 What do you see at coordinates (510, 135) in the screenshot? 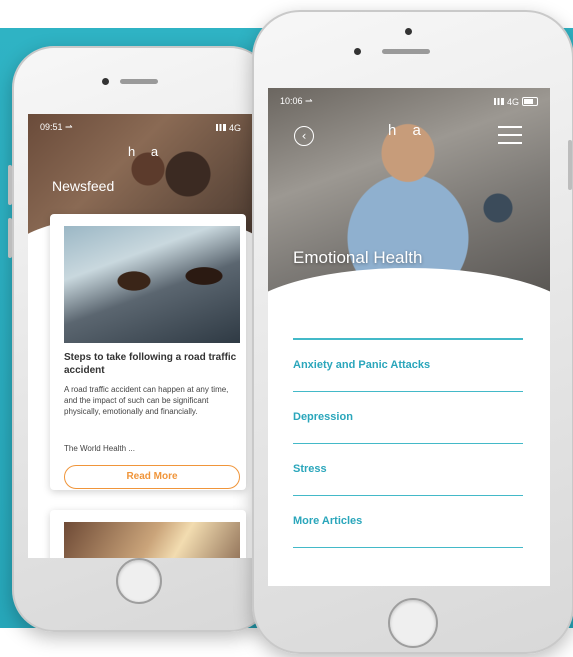
I see `hamburger-menu-icon` at bounding box center [510, 135].